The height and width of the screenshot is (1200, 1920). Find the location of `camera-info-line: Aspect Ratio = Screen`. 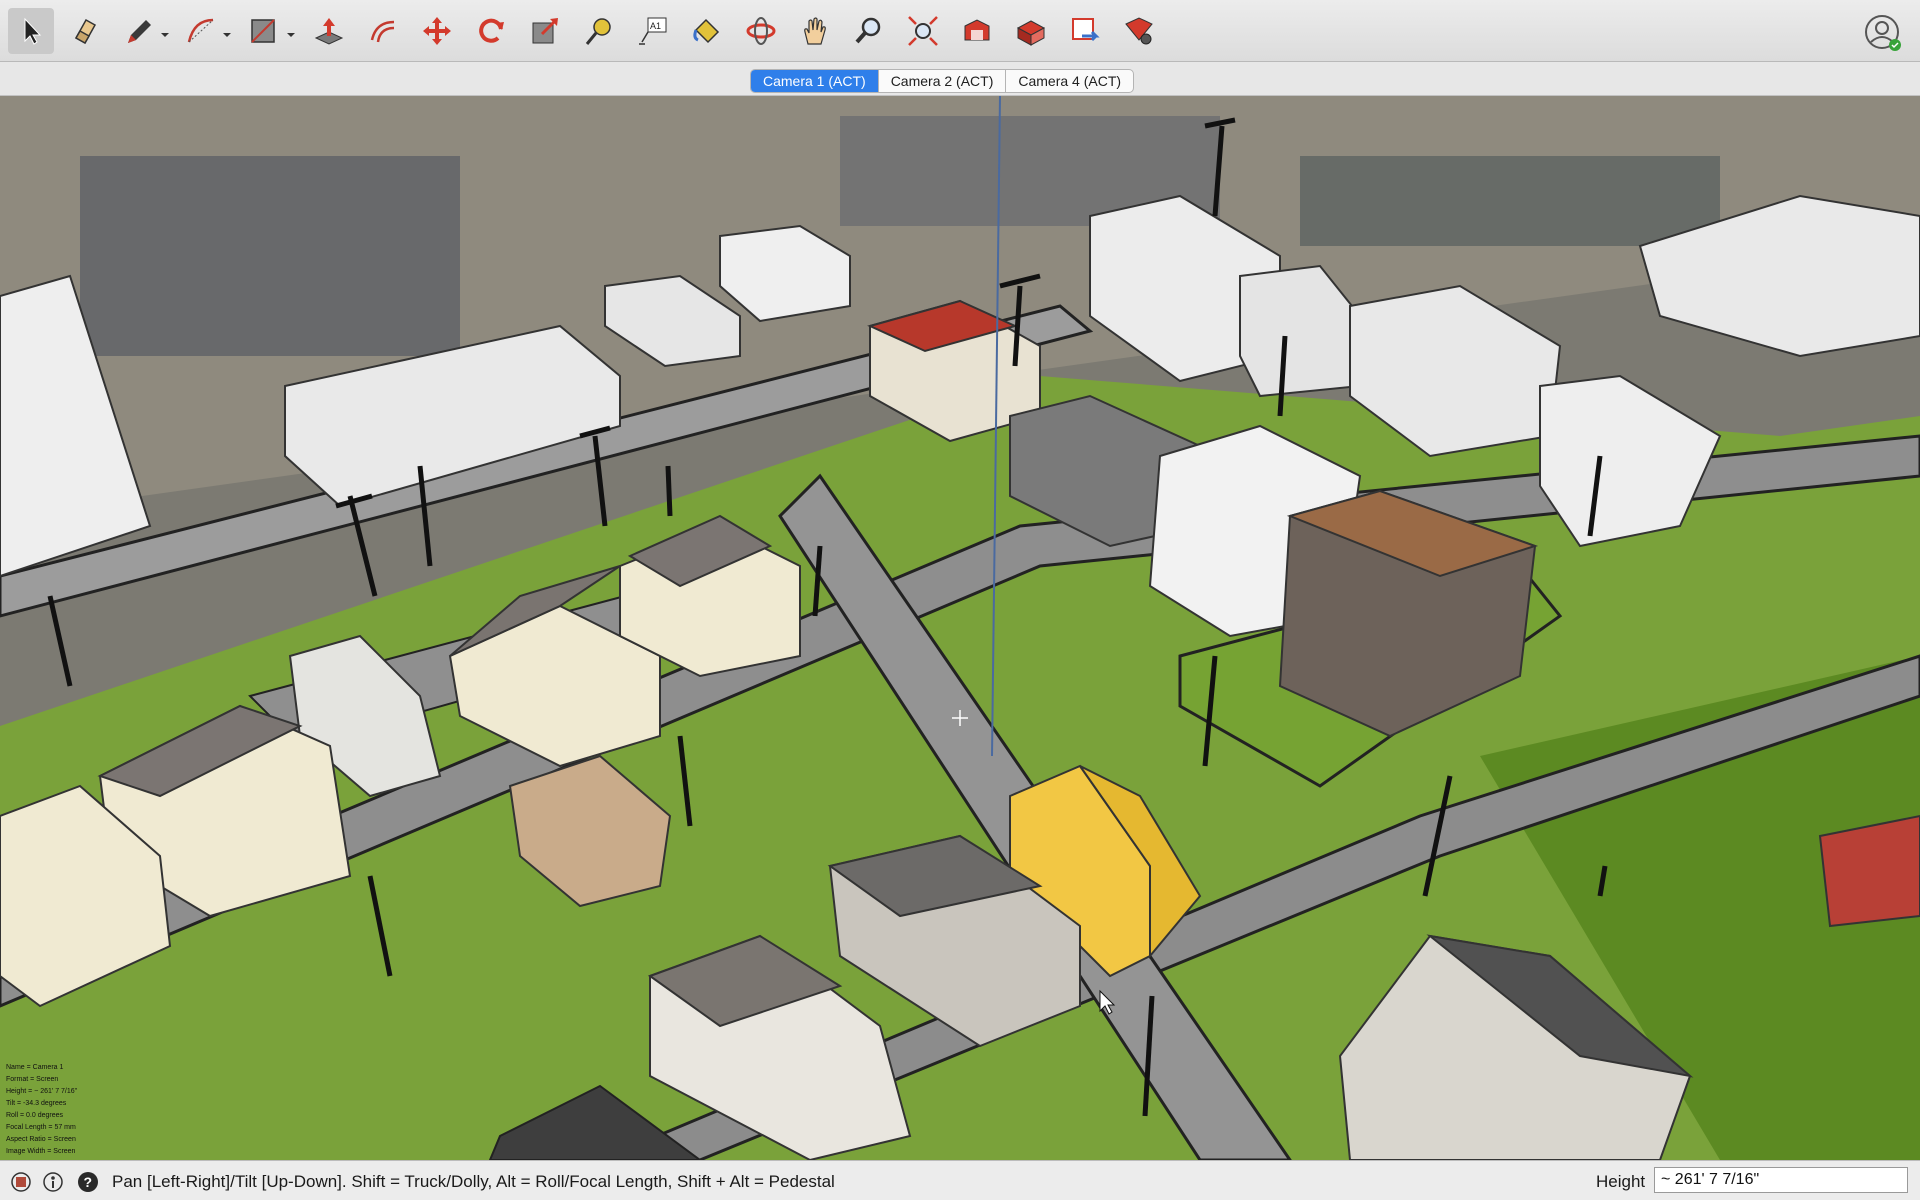

camera-info-line: Aspect Ratio = Screen is located at coordinates (41, 1139).